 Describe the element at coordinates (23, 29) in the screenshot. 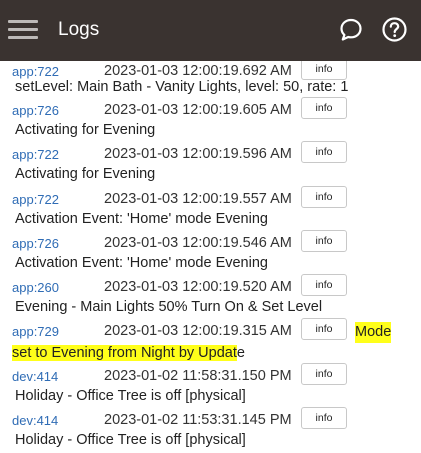

I see `menu-icon` at that location.